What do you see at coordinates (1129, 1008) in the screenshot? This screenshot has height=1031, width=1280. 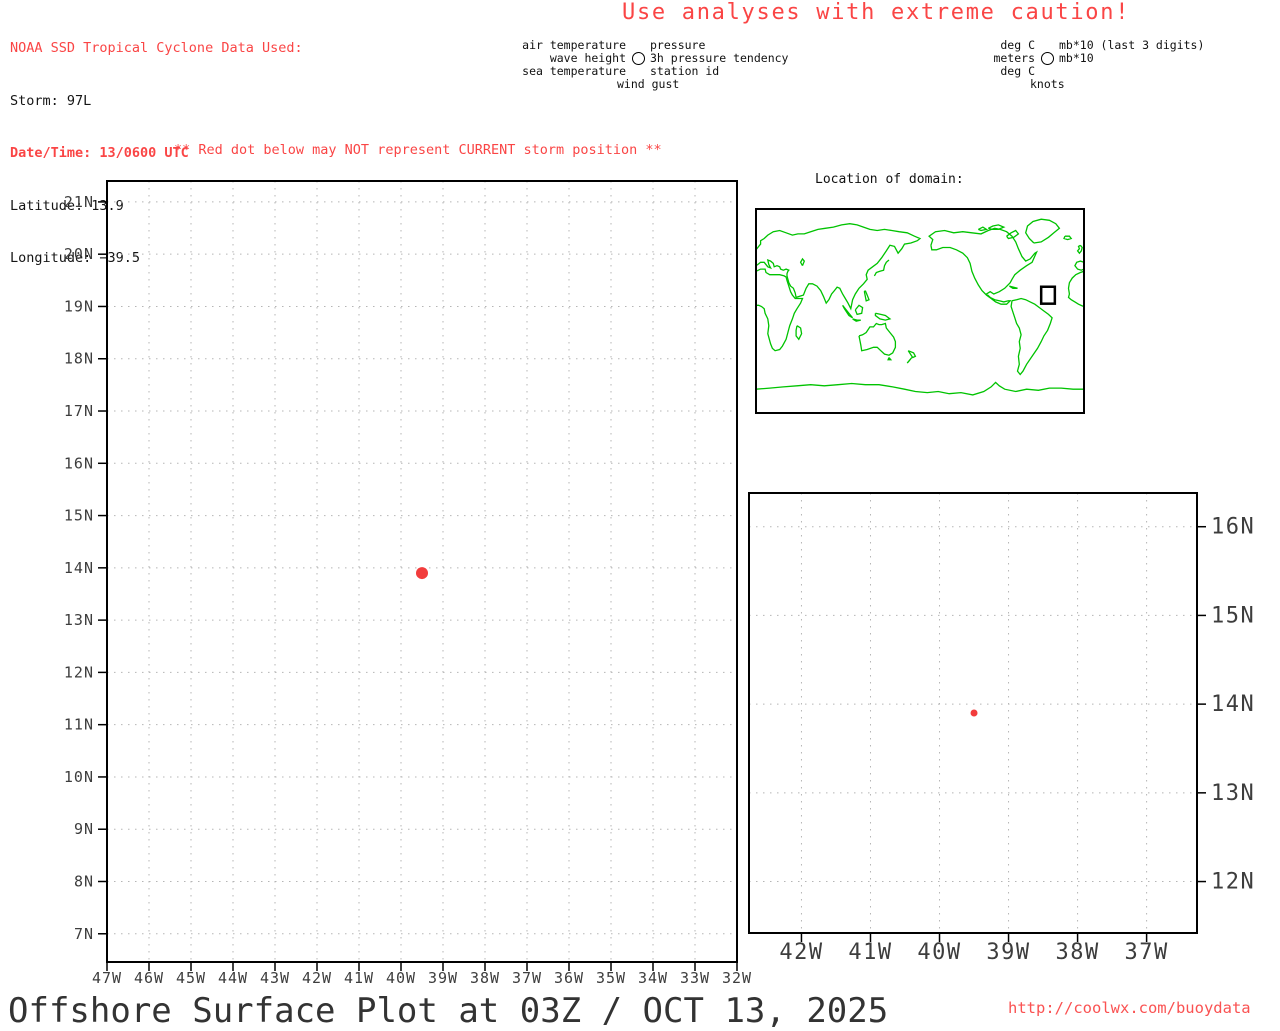 I see `source-url: http://coolwx.com/buoydata` at bounding box center [1129, 1008].